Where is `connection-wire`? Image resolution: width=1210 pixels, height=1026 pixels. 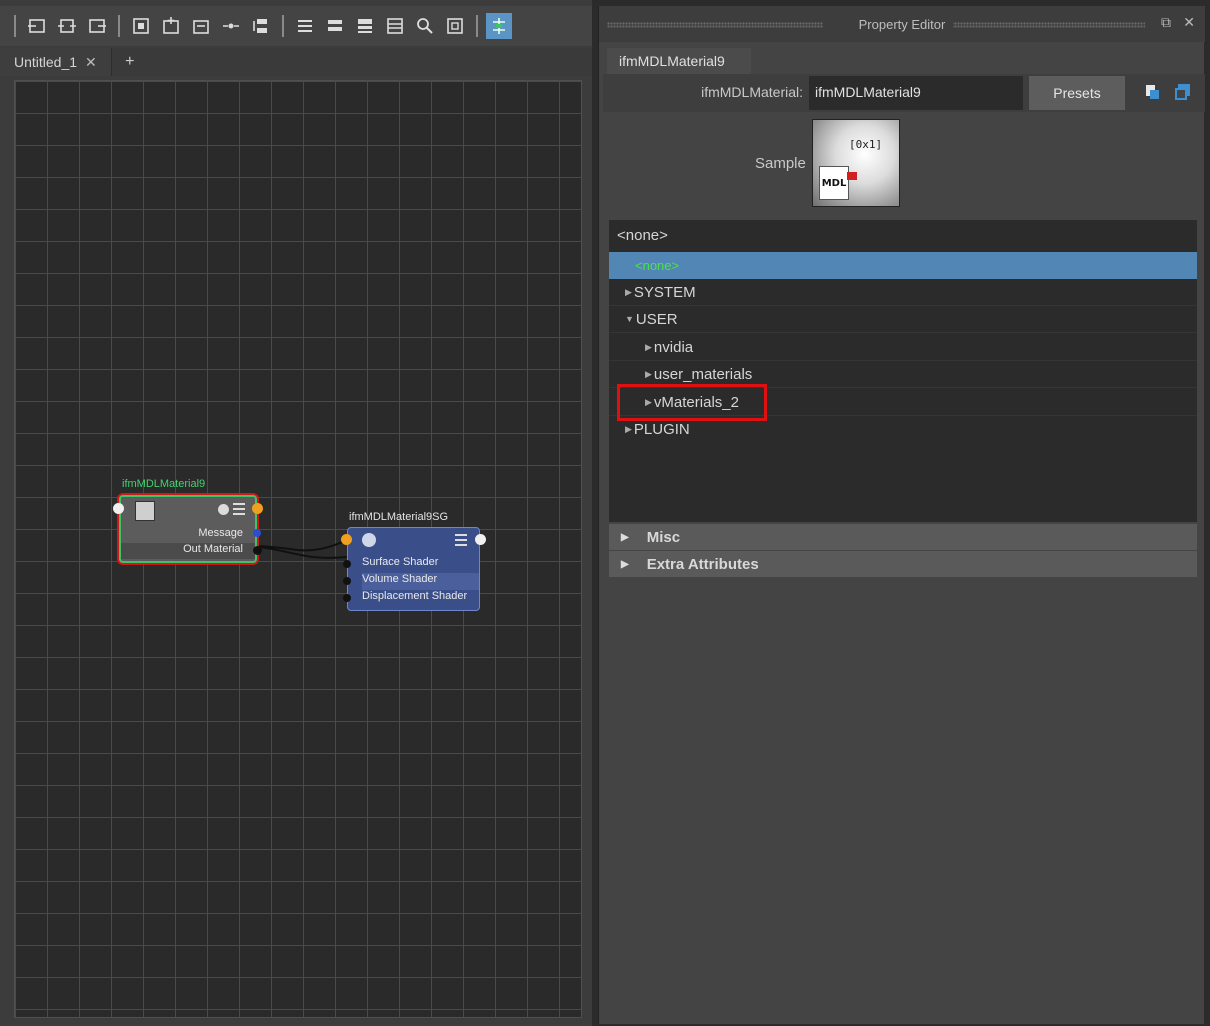
connection-wire is located at coordinates (300, 549).